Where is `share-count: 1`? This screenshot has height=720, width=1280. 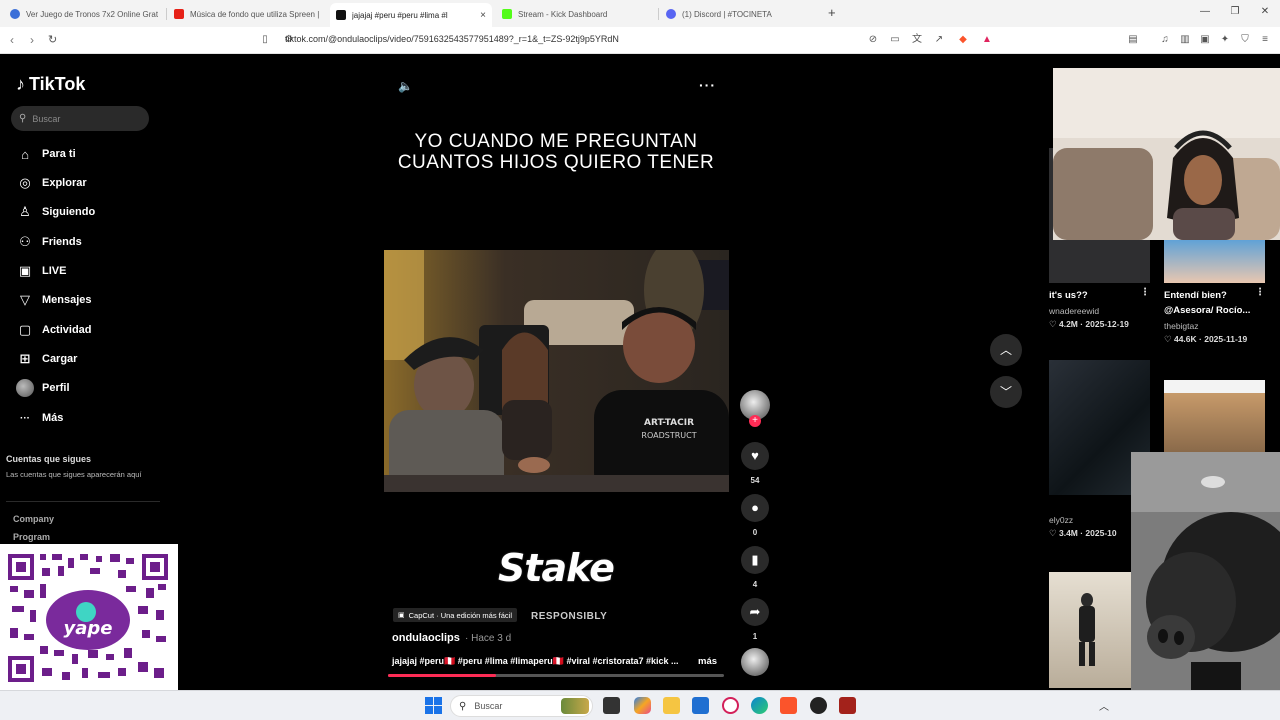 share-count: 1 is located at coordinates (755, 636).